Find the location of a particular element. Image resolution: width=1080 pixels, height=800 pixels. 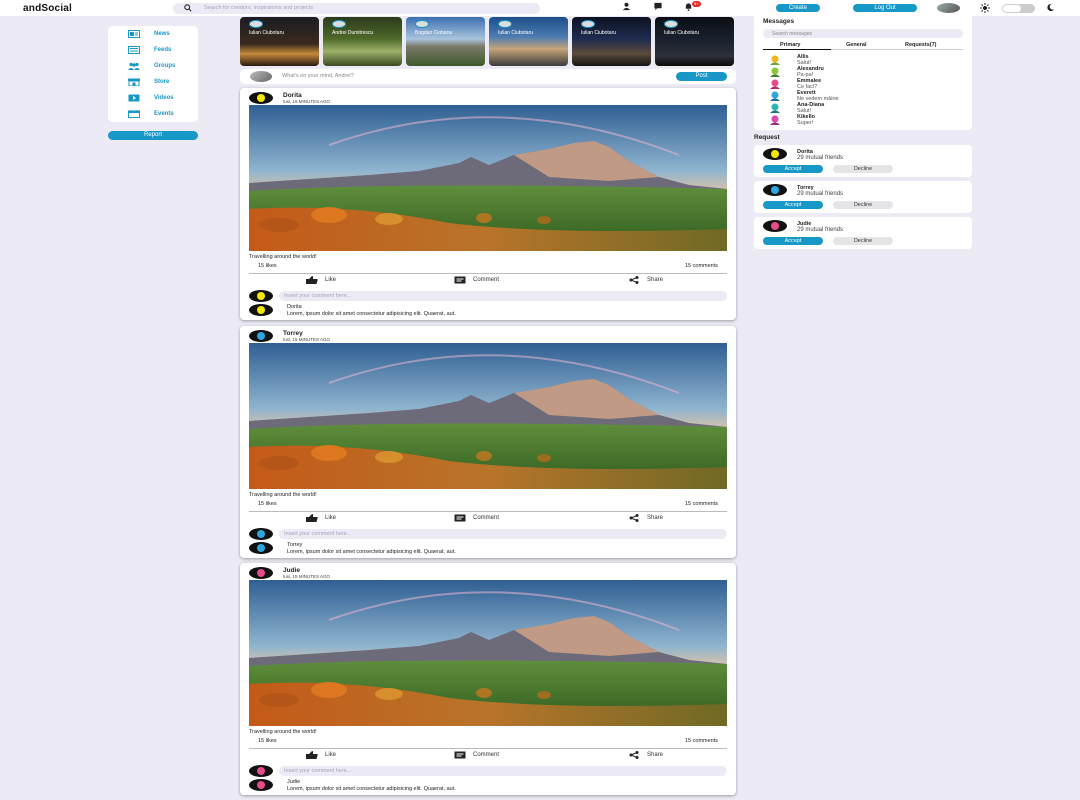

sun-icon is located at coordinates (985, 9).